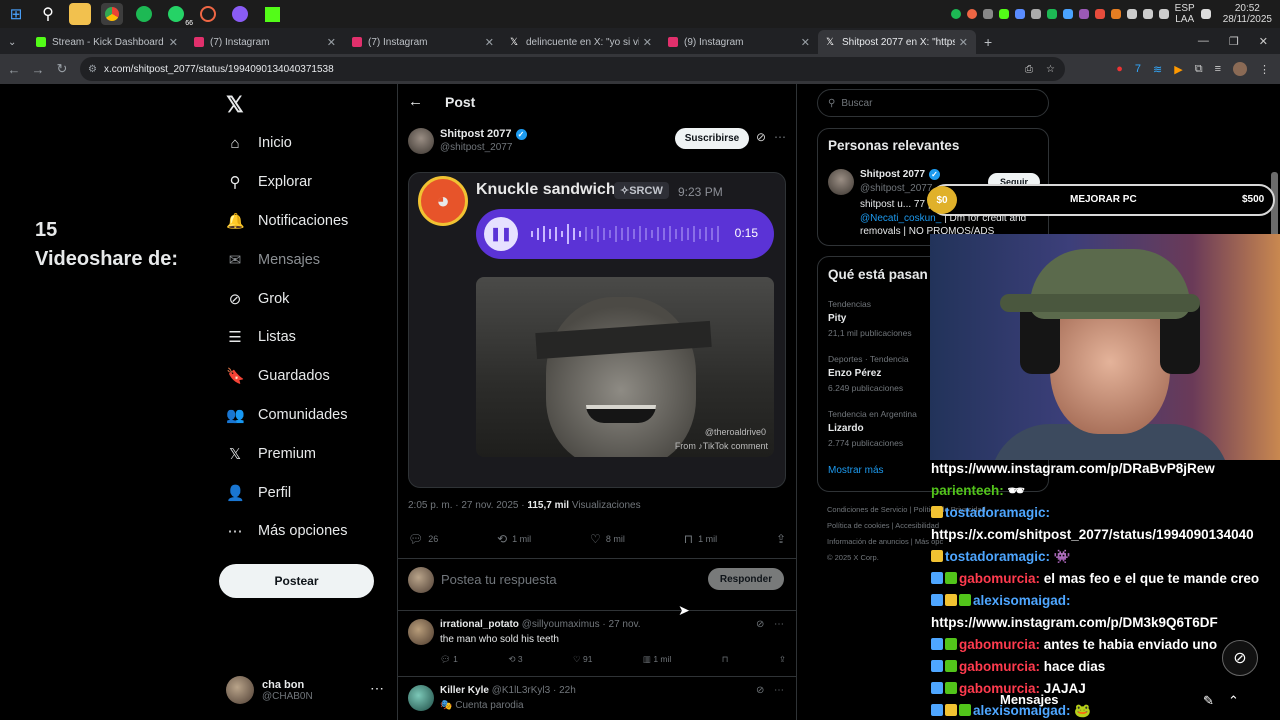  Describe the element at coordinates (1157, 69) in the screenshot. I see `extension-icon: ≋` at that location.